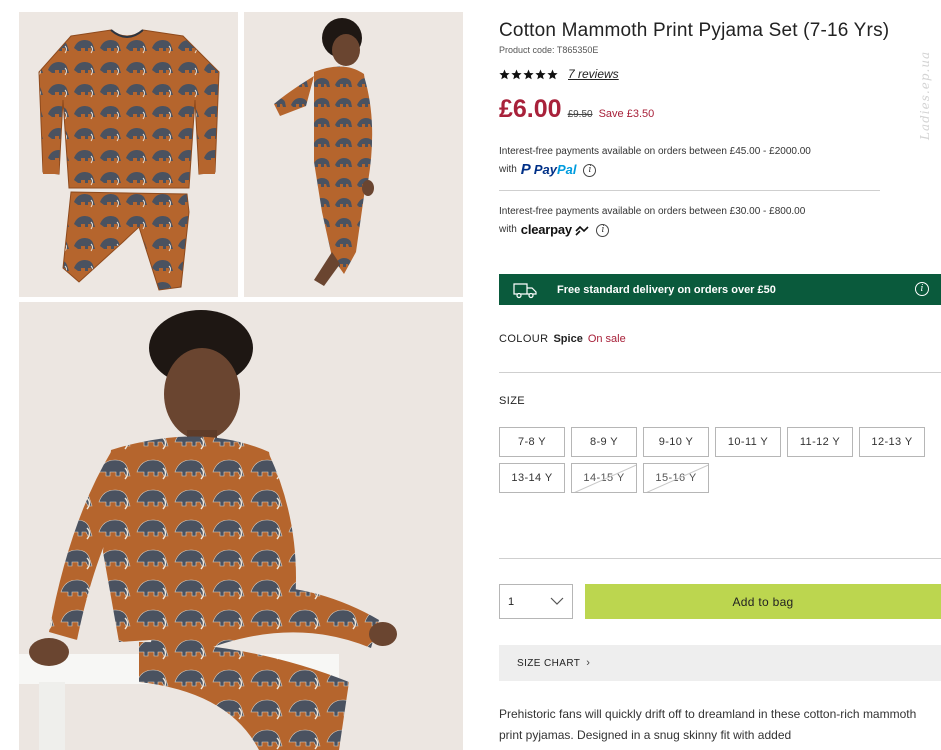 Image resolution: width=941 pixels, height=750 pixels. What do you see at coordinates (508, 229) in the screenshot?
I see `clearpay-with-text: with` at bounding box center [508, 229].